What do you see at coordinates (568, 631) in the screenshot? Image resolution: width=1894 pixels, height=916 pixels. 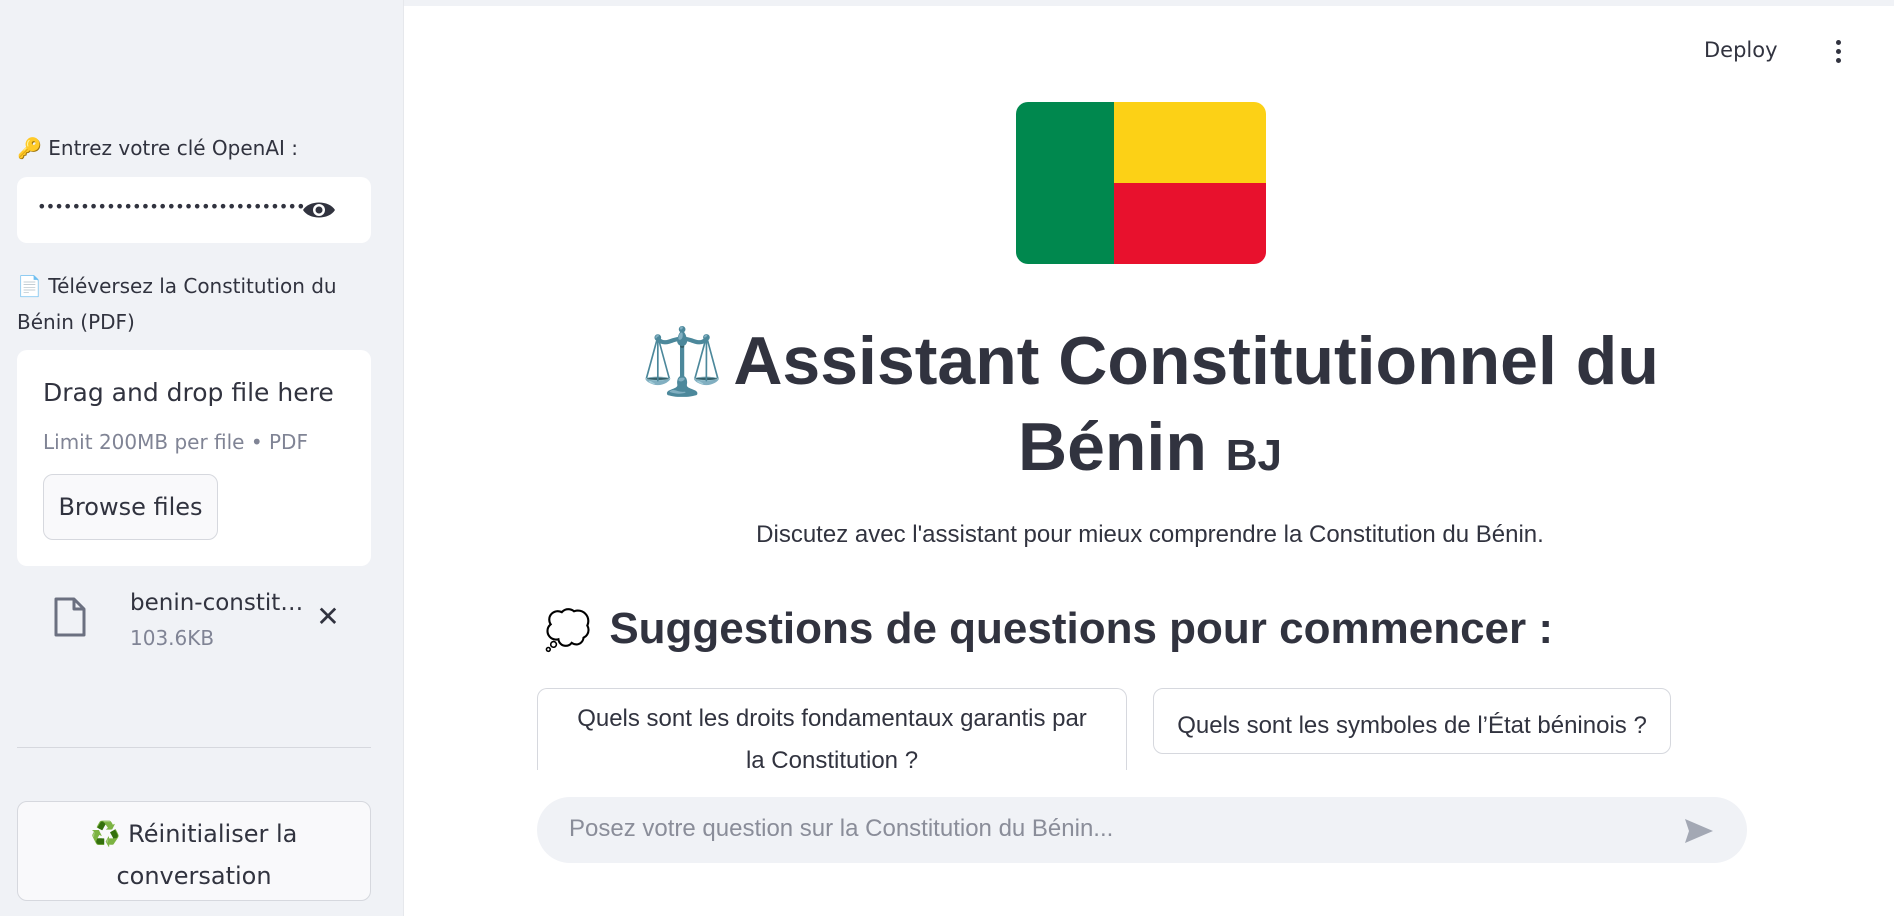 I see `thought-bubble-icon: 💭` at bounding box center [568, 631].